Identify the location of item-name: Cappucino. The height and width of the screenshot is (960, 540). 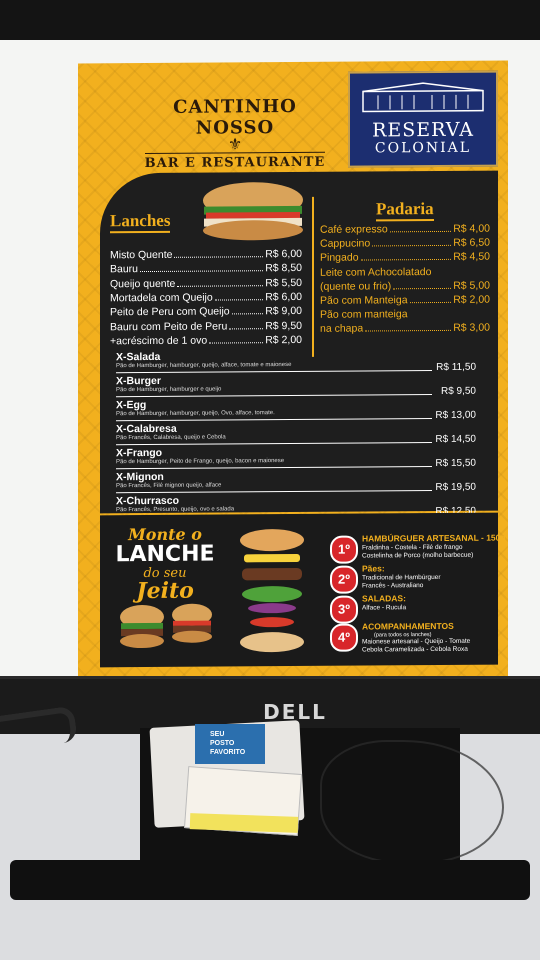
(345, 243).